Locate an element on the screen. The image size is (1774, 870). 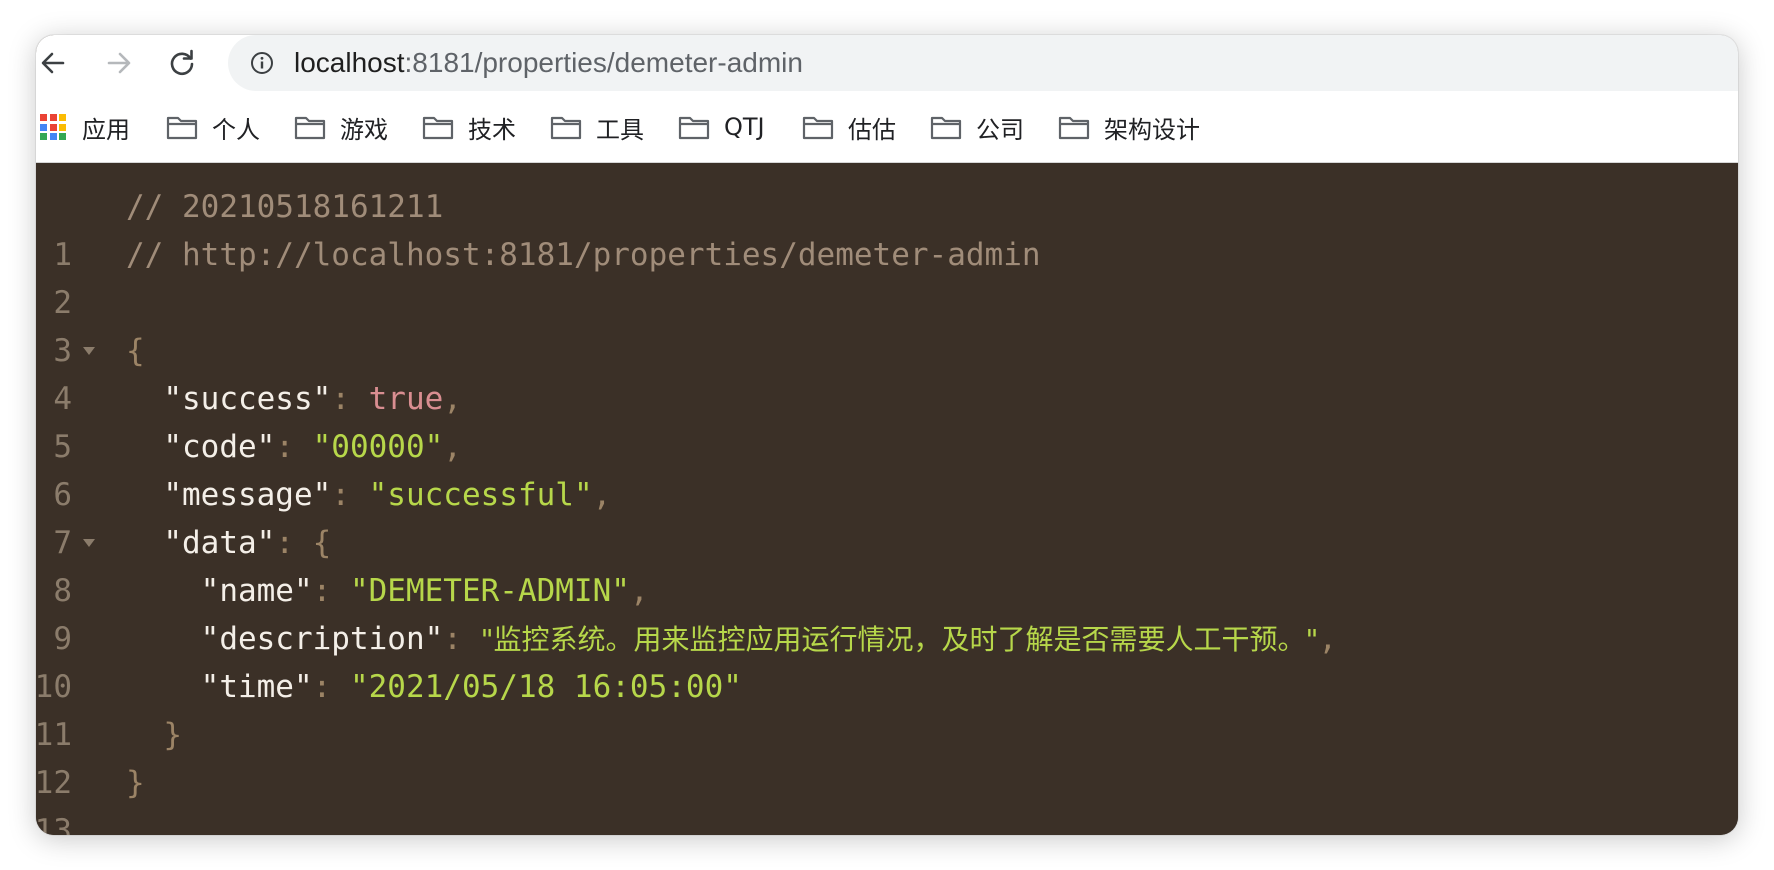
url-text: localhost:8181/properties/demeter-admin is located at coordinates (548, 63).